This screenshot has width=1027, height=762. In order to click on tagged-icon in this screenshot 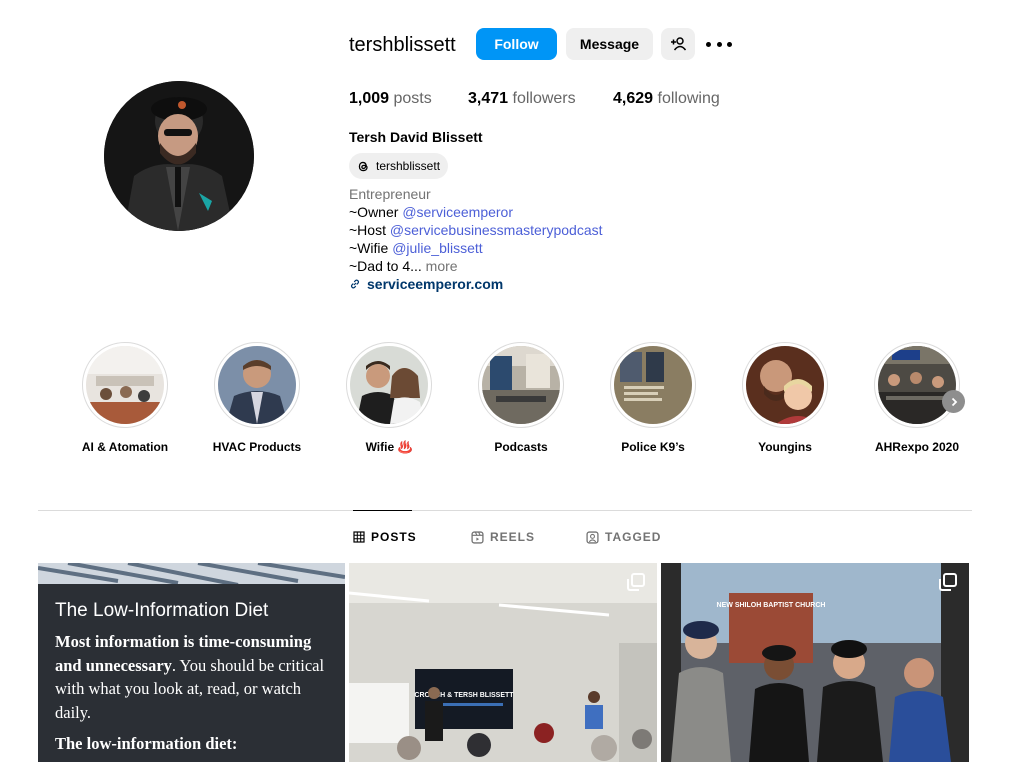, I will do `click(592, 537)`.